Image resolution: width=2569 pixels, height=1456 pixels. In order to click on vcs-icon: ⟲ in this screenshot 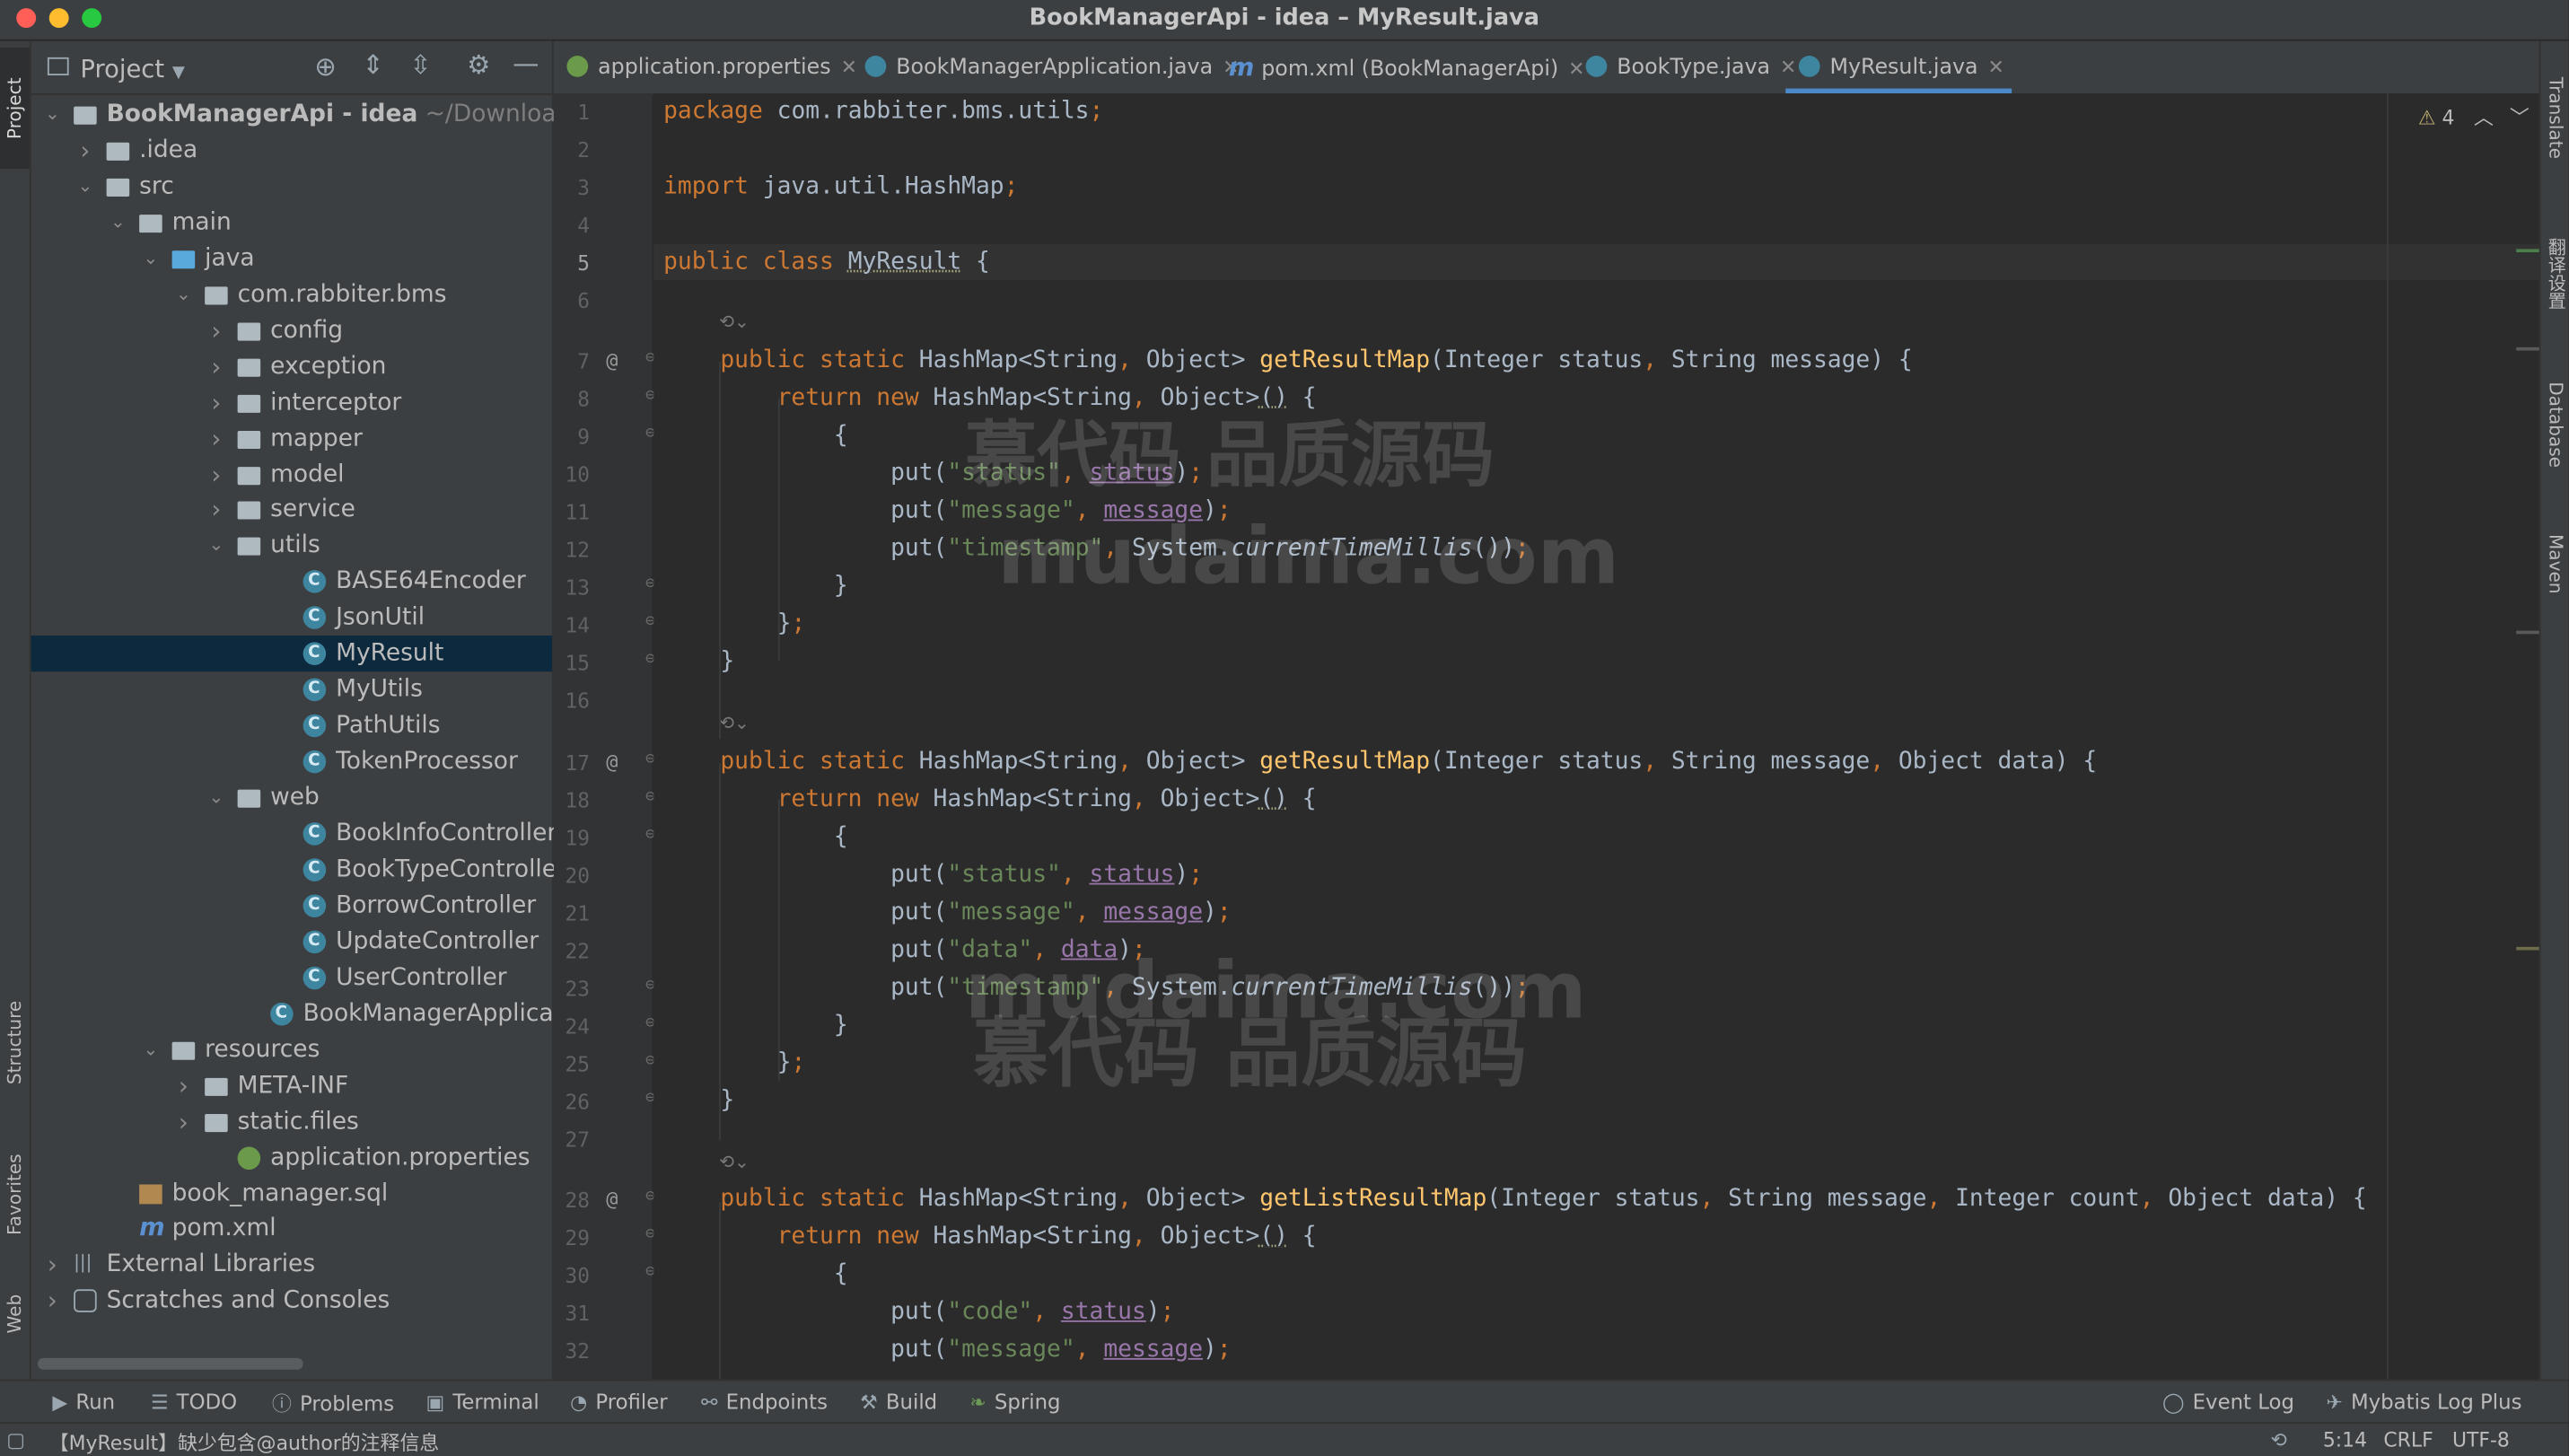, I will do `click(2278, 1440)`.